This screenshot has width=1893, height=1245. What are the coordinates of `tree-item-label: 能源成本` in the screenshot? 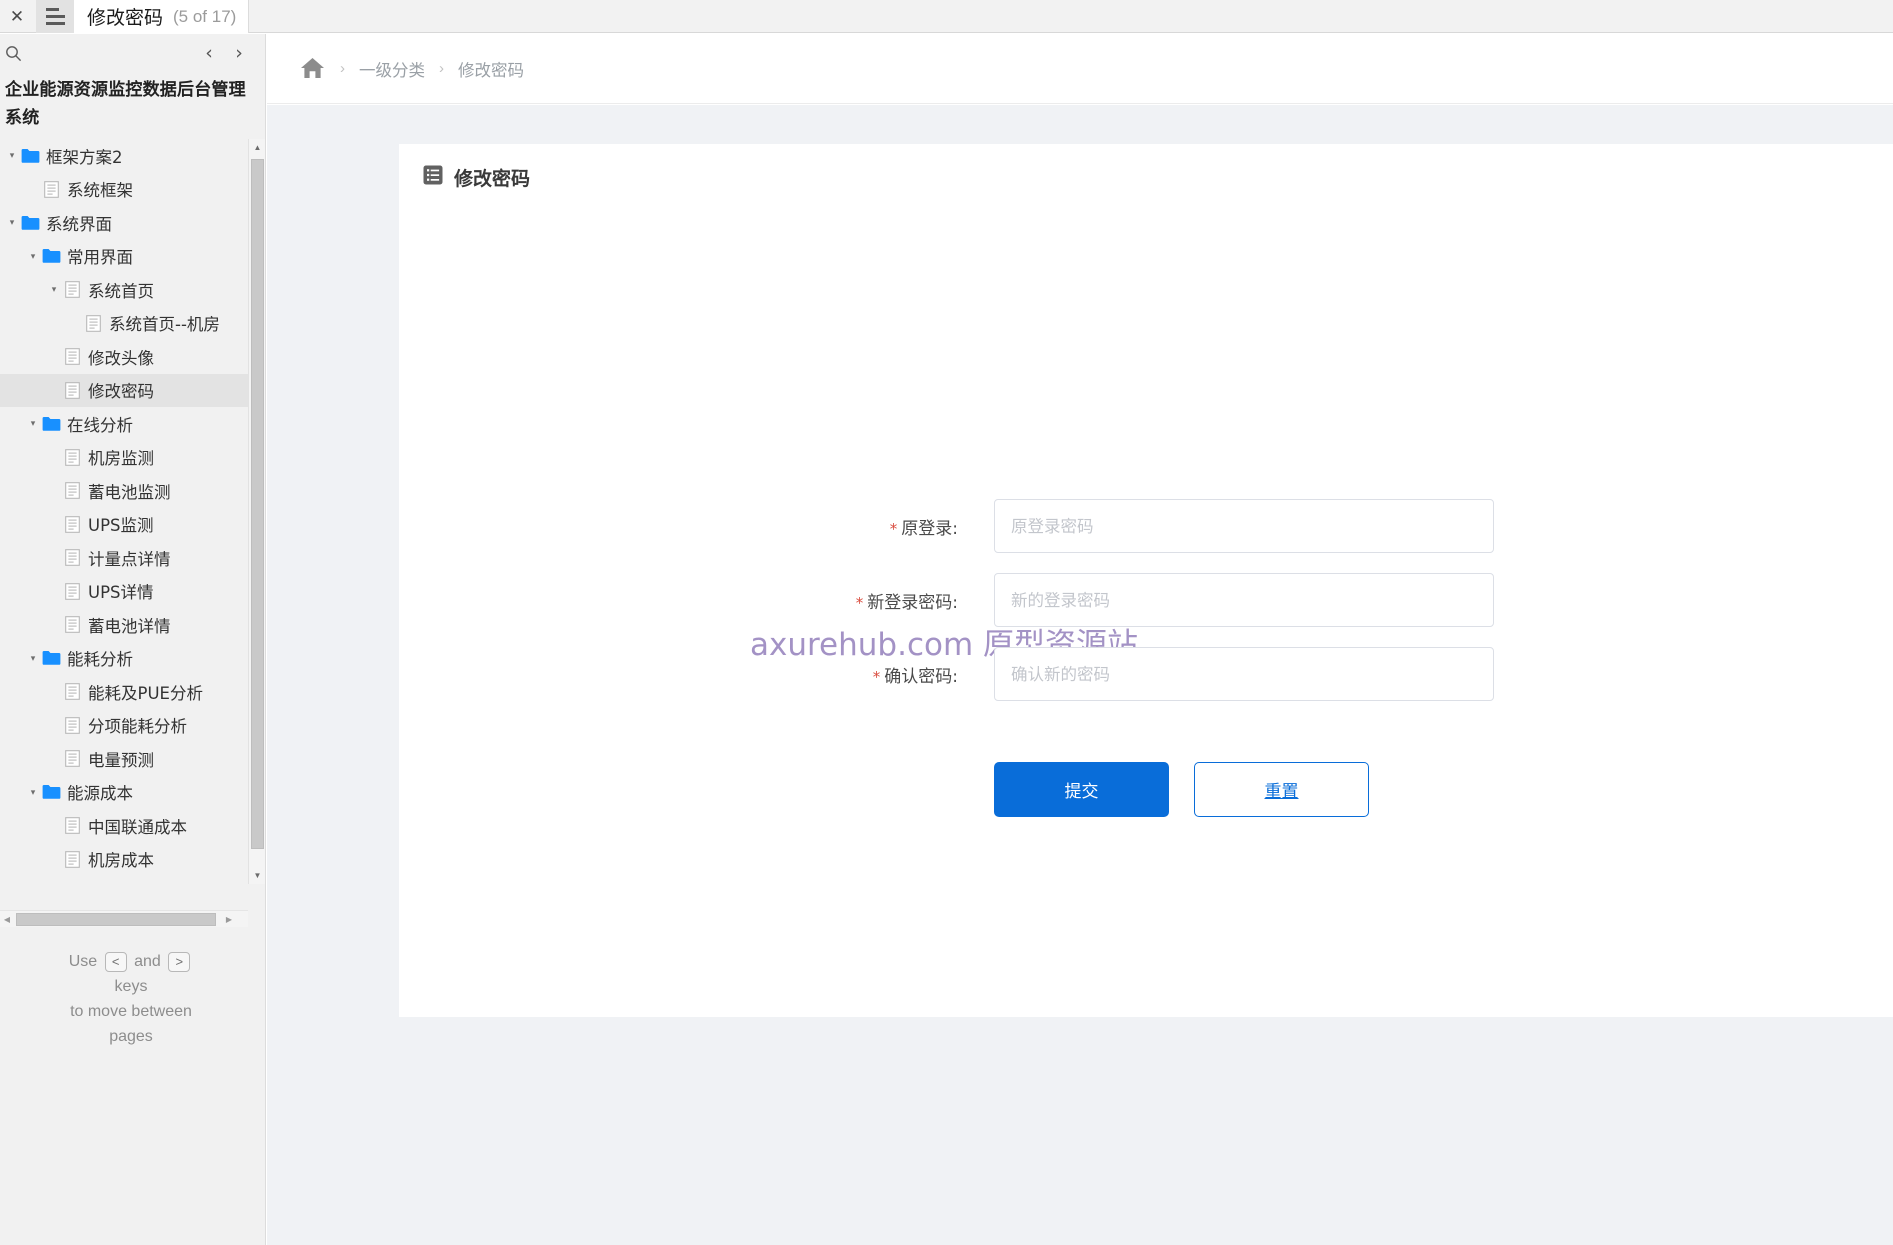 It's located at (100, 794).